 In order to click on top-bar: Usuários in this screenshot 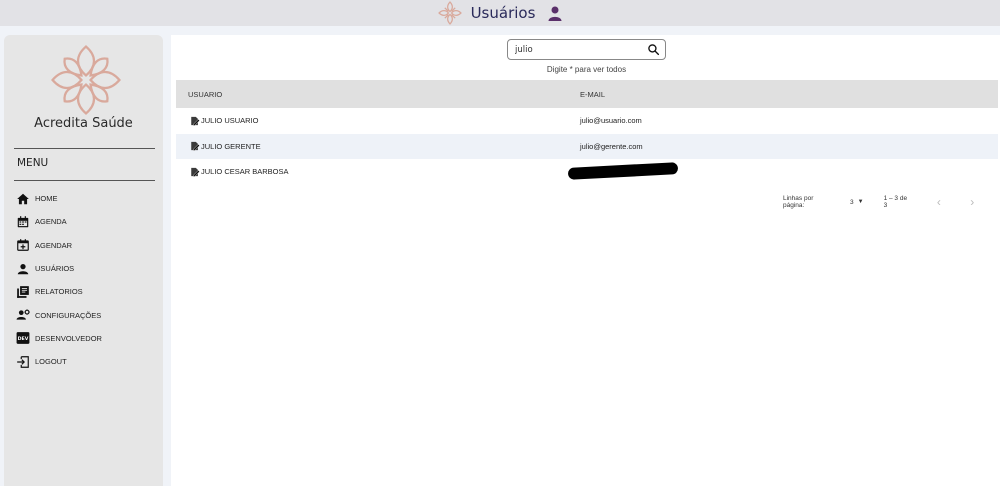, I will do `click(500, 13)`.